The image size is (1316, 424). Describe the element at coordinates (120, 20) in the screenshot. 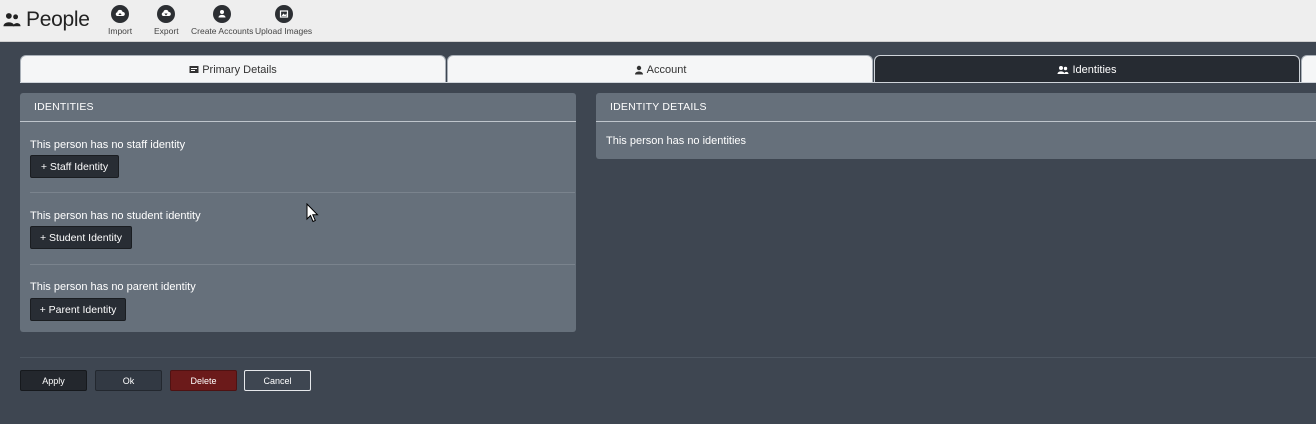

I see `import-button: Import` at that location.